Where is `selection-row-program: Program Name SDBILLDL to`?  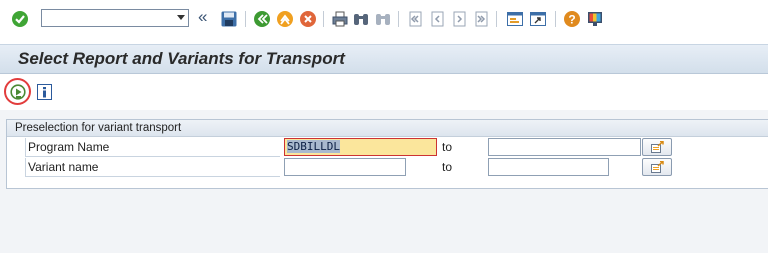 selection-row-program: Program Name SDBILLDL to is located at coordinates (387, 148).